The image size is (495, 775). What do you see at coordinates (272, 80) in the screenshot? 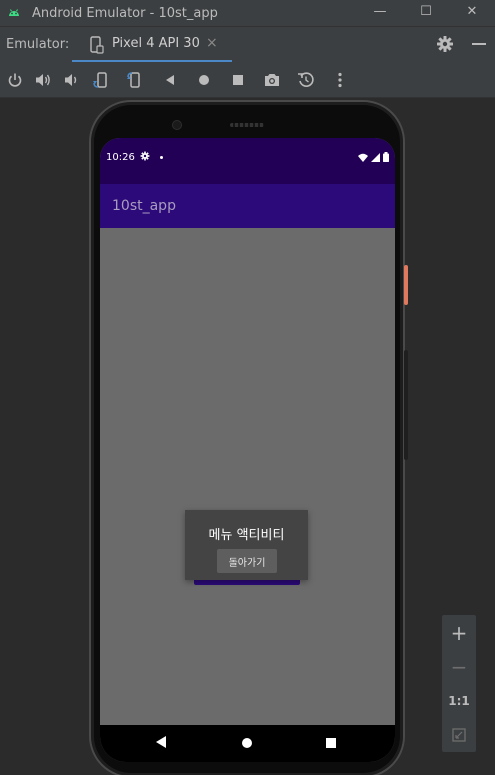
I see `screenshot-icon` at bounding box center [272, 80].